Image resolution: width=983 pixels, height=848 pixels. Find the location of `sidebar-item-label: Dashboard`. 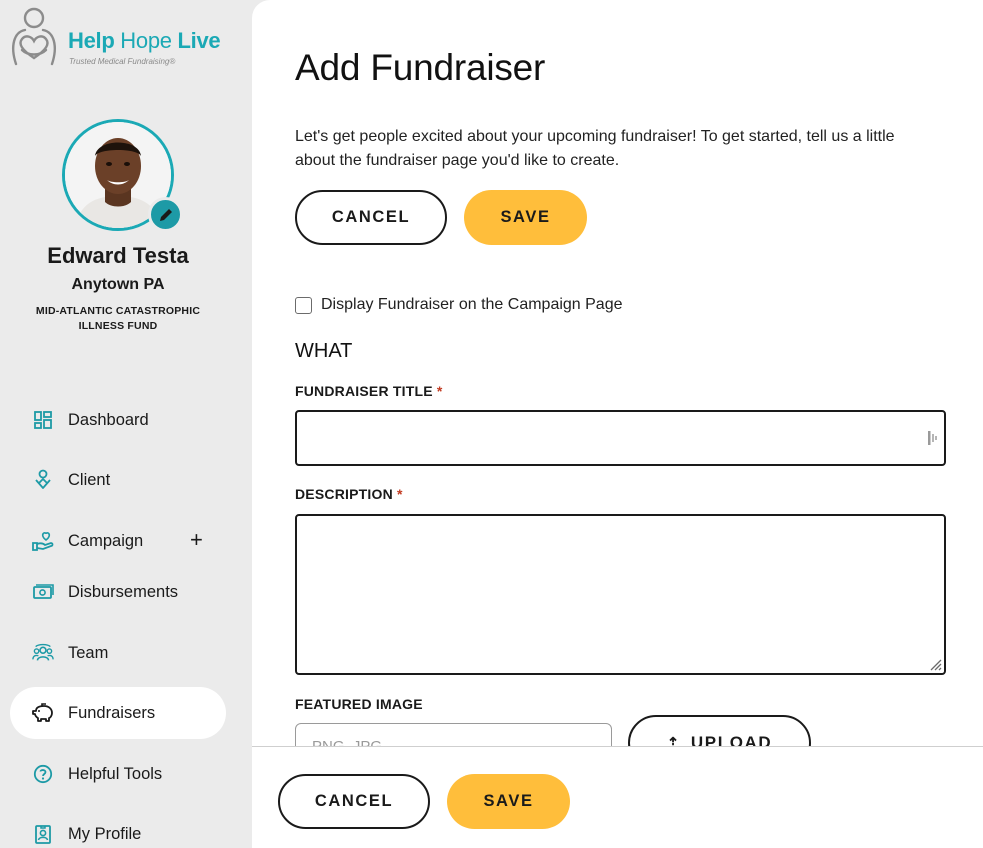

sidebar-item-label: Dashboard is located at coordinates (108, 419).